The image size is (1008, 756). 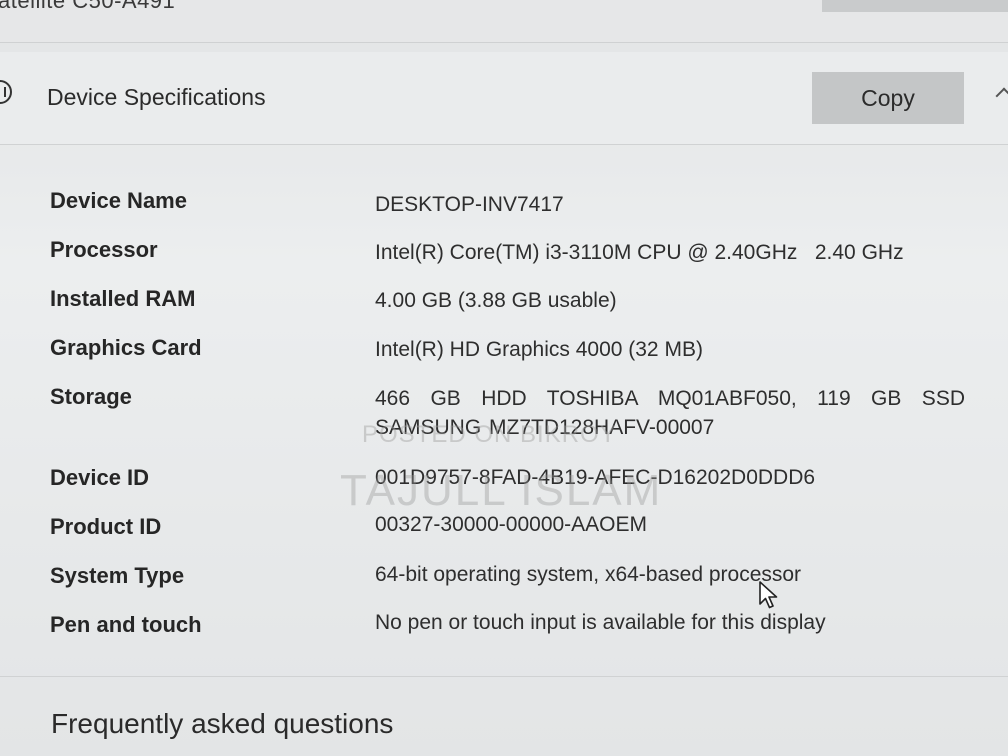 I want to click on info-icon, so click(x=6, y=92).